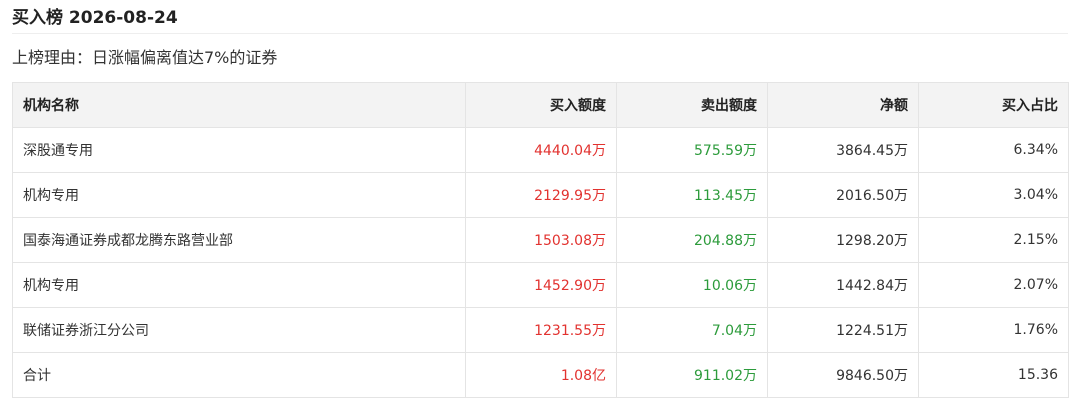 Image resolution: width=1080 pixels, height=415 pixels. What do you see at coordinates (993, 195) in the screenshot?
I see `buy-ratio: 3.04%` at bounding box center [993, 195].